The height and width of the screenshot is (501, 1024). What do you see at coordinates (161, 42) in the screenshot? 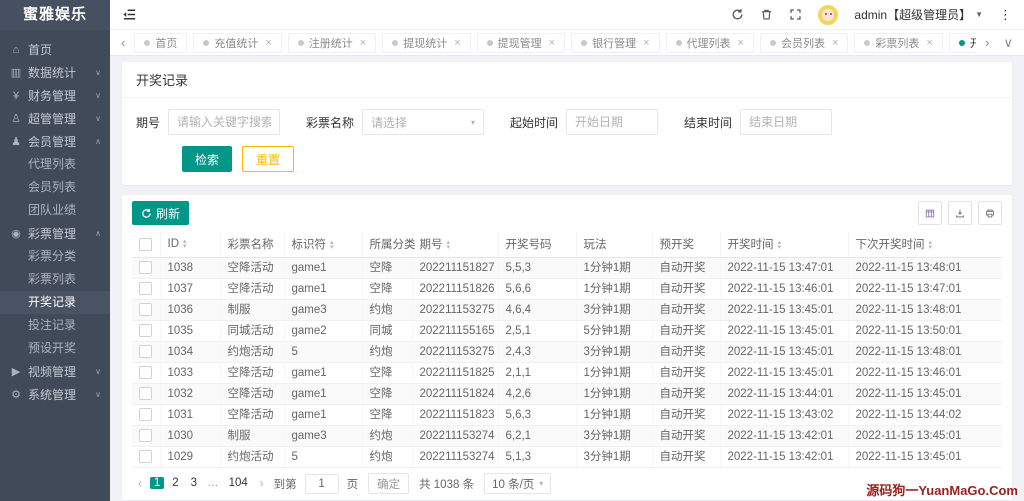
I see `tab-item: 首页` at bounding box center [161, 42].